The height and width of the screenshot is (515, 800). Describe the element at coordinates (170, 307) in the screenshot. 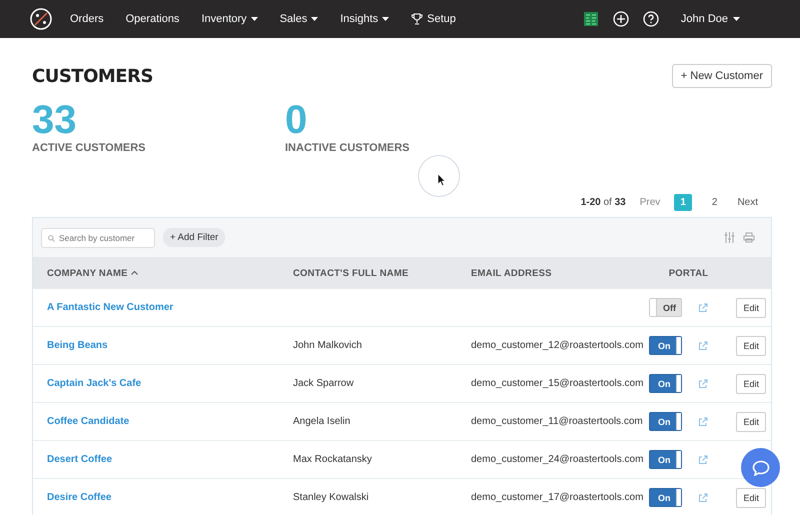

I see `company-link: A Fantastic New Customer` at that location.